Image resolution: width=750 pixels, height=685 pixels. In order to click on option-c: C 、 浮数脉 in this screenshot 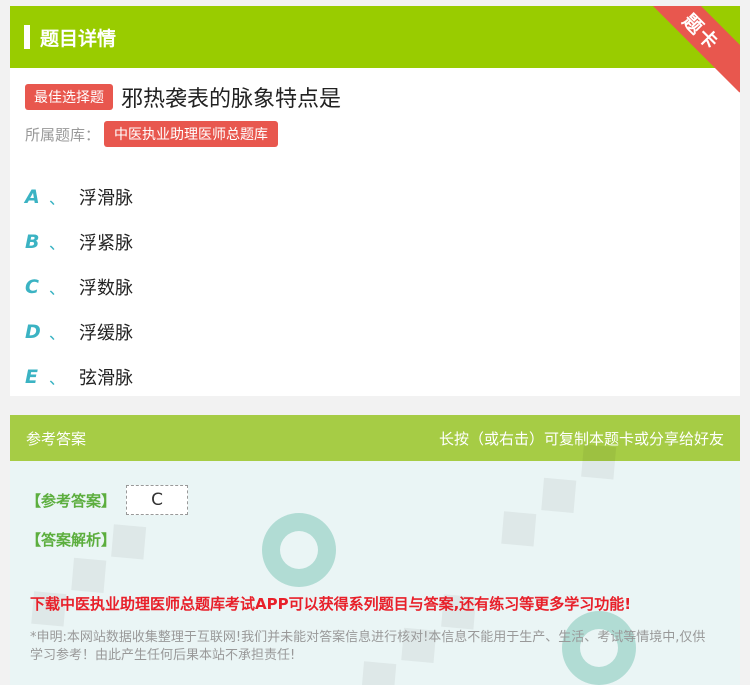, I will do `click(79, 286)`.